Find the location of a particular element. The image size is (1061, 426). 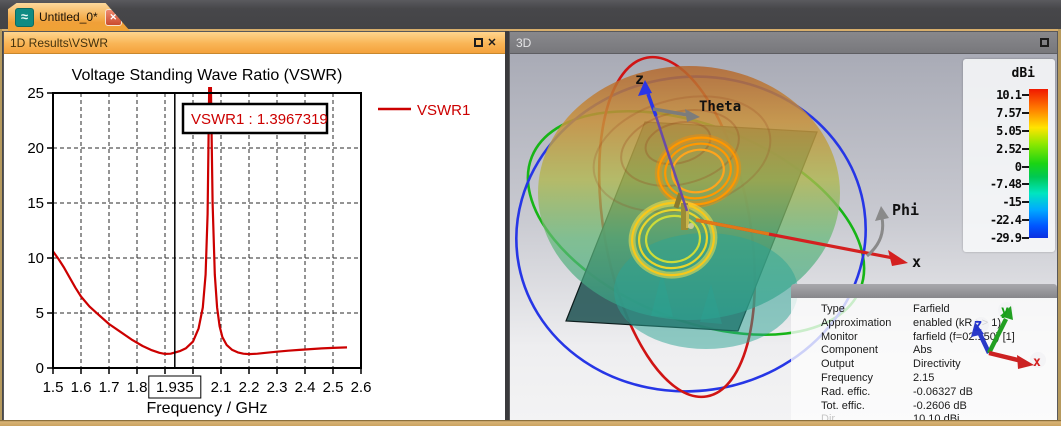

farfield-info-titlebar is located at coordinates (924, 291).